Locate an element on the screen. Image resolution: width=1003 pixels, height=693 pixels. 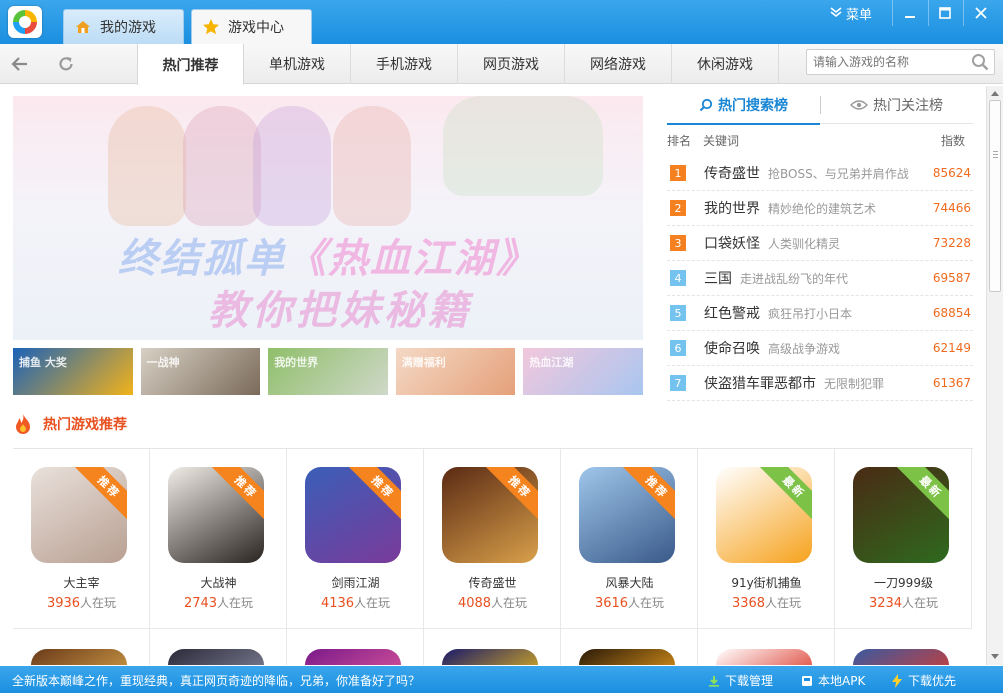
tab-mobile-games: 手机游戏 is located at coordinates (404, 64).